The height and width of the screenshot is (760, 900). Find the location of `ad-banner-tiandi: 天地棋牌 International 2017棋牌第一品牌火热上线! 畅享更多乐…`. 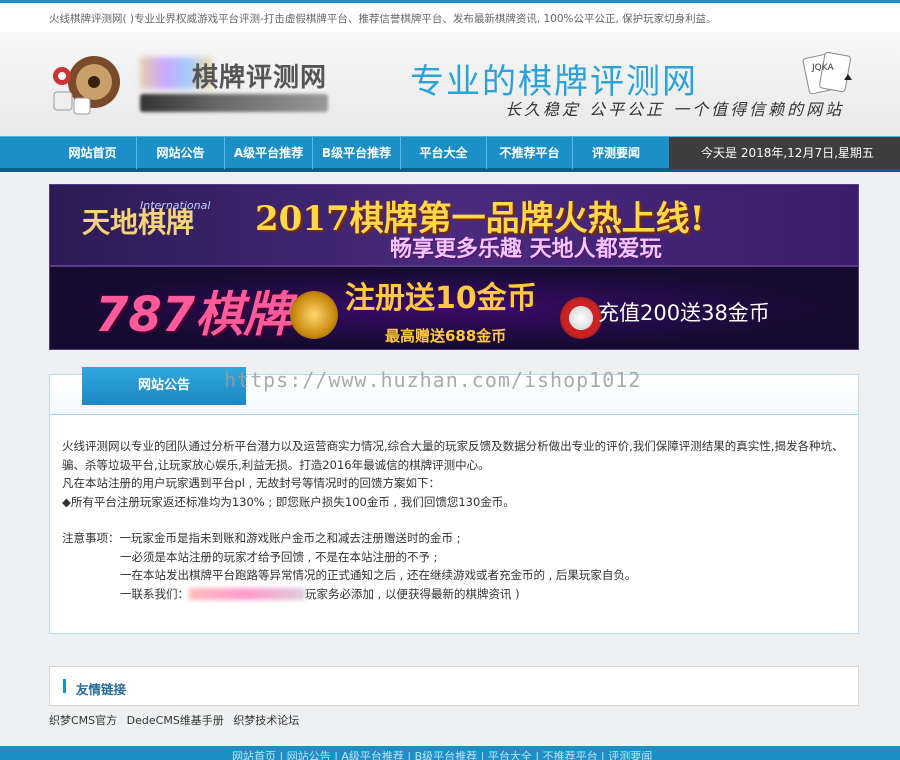

ad-banner-tiandi: 天地棋牌 International 2017棋牌第一品牌火热上线! 畅享更多乐… is located at coordinates (454, 225).